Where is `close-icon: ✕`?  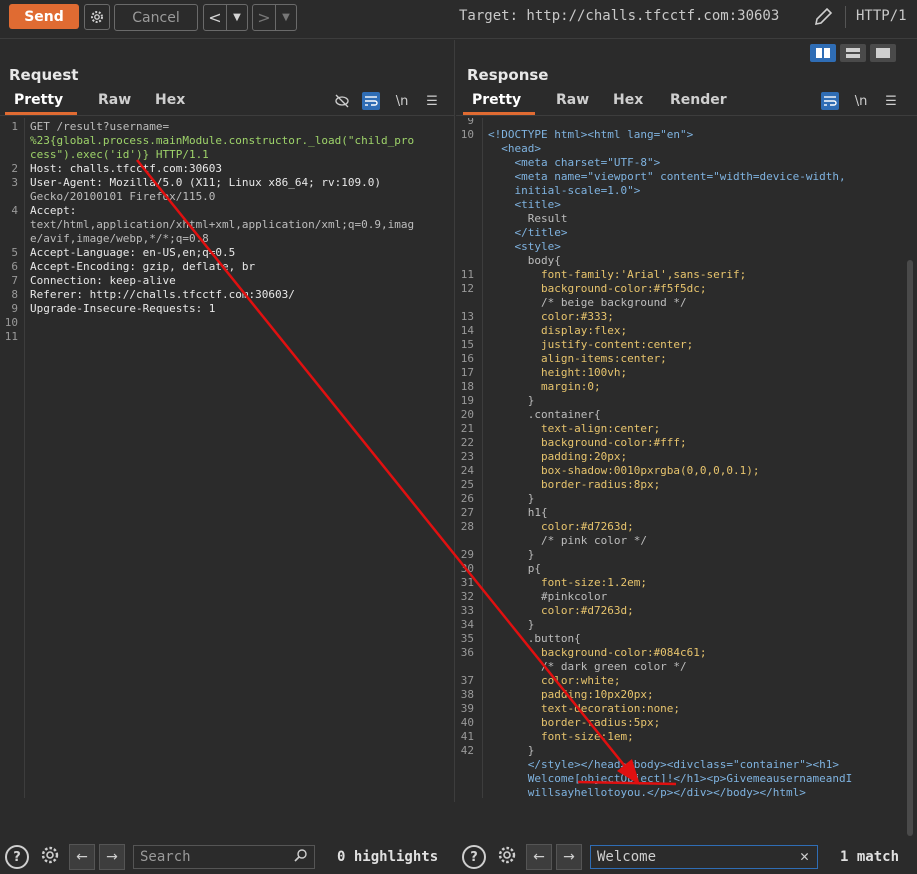 close-icon: ✕ is located at coordinates (804, 856).